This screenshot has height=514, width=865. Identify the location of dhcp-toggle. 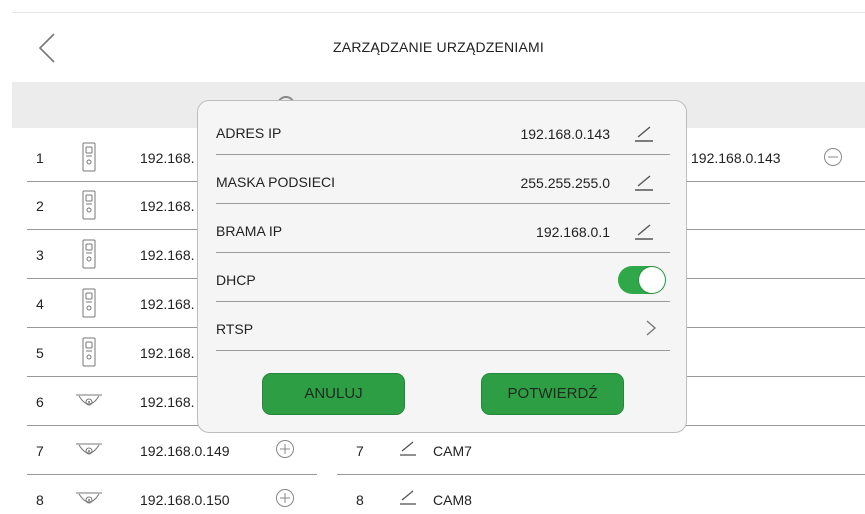
(642, 280).